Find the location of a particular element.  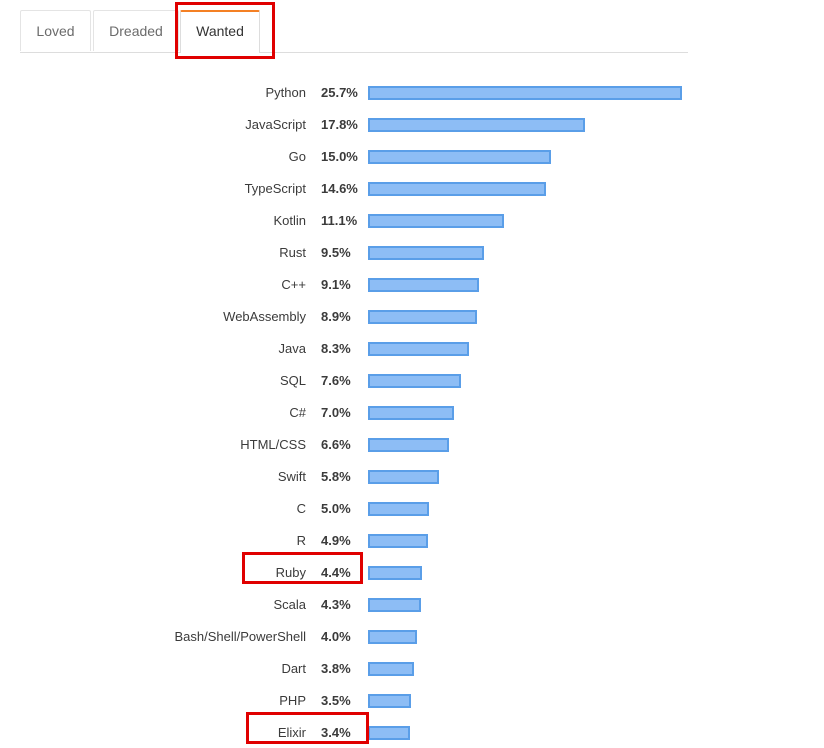

value-label: 14.6% is located at coordinates (339, 188).